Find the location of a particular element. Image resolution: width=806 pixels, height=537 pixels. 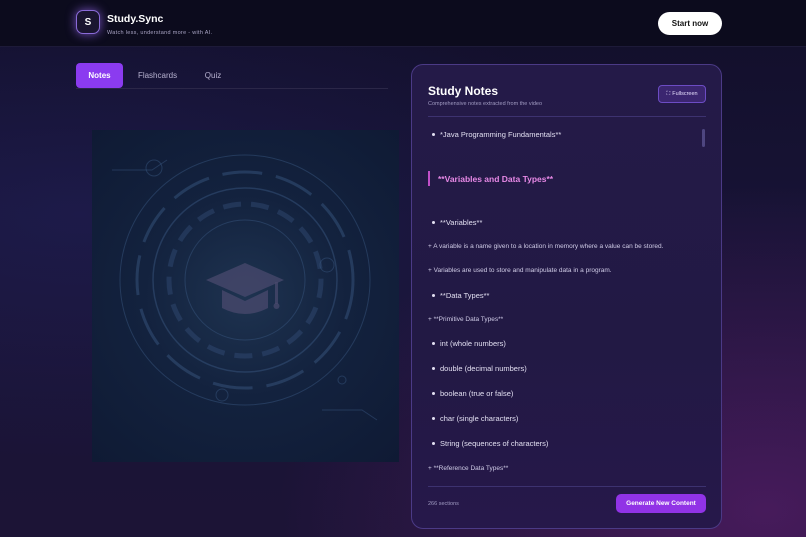

content-tabs: Notes Flashcards Quiz is located at coordinates (232, 76).